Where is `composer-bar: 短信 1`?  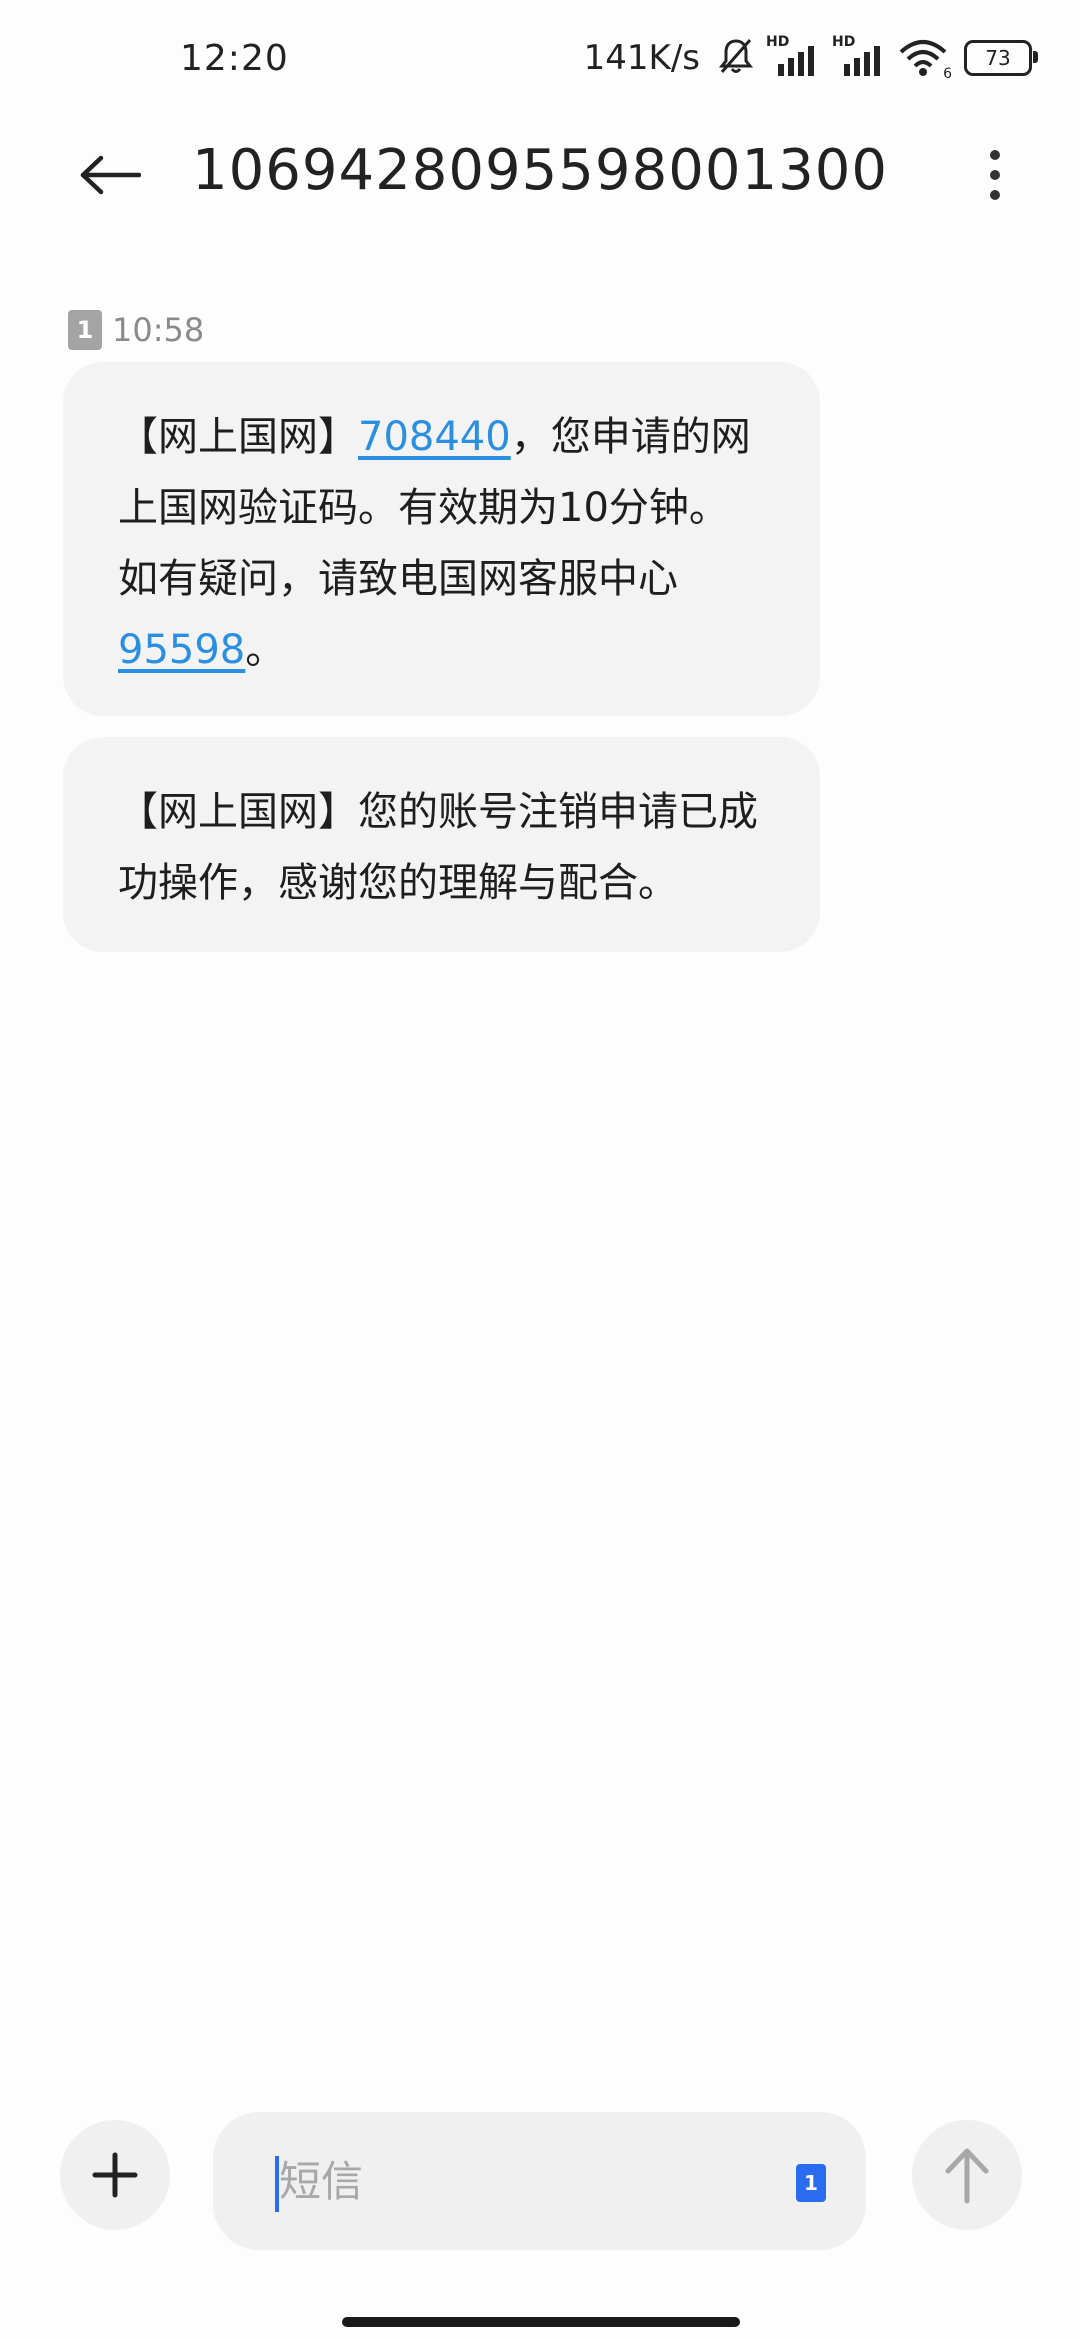 composer-bar: 短信 1 is located at coordinates (540, 2180).